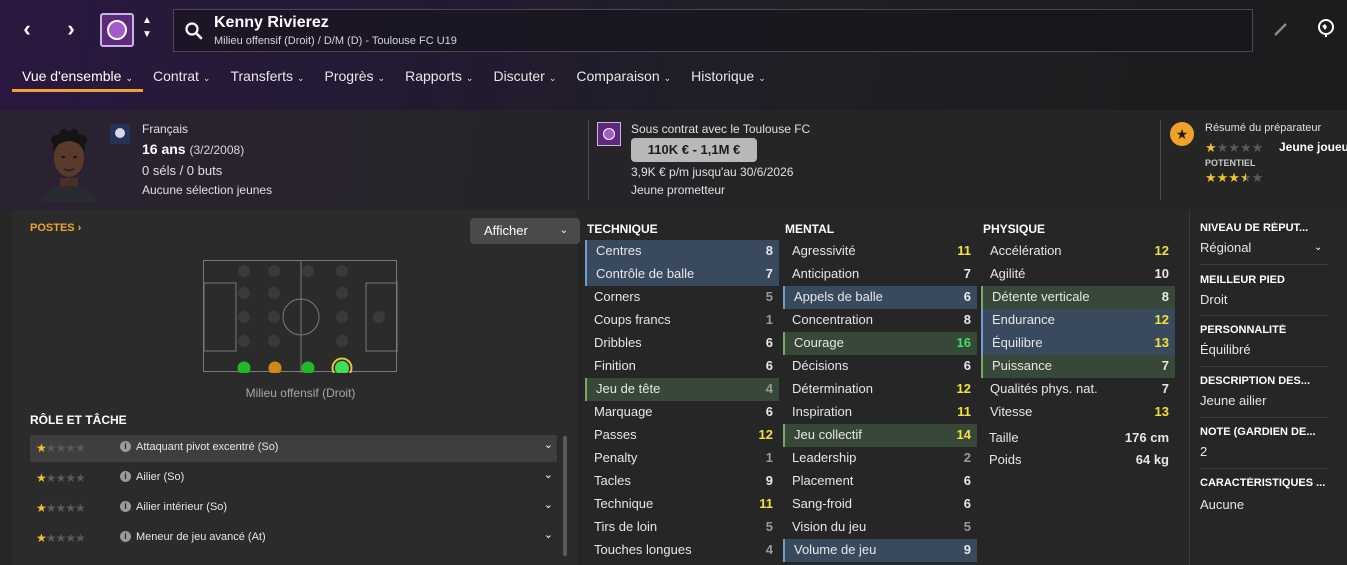 The height and width of the screenshot is (565, 1347). What do you see at coordinates (819, 342) in the screenshot?
I see `attribute-name: Courage` at bounding box center [819, 342].